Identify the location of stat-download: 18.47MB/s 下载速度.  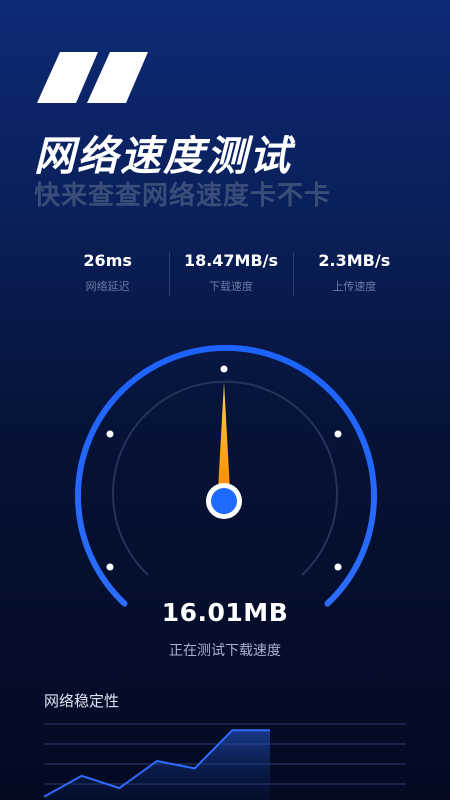
(230, 275).